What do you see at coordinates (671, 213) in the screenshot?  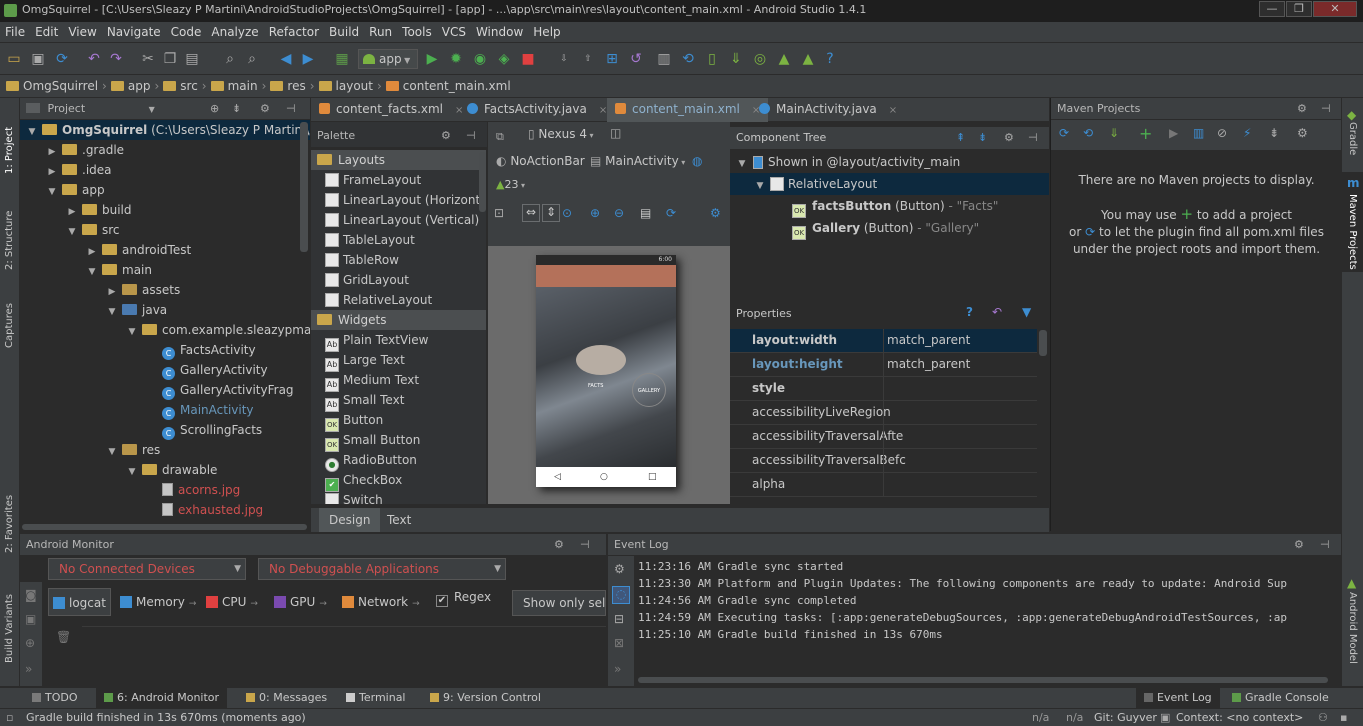 I see `refresh-icon: ⟳` at bounding box center [671, 213].